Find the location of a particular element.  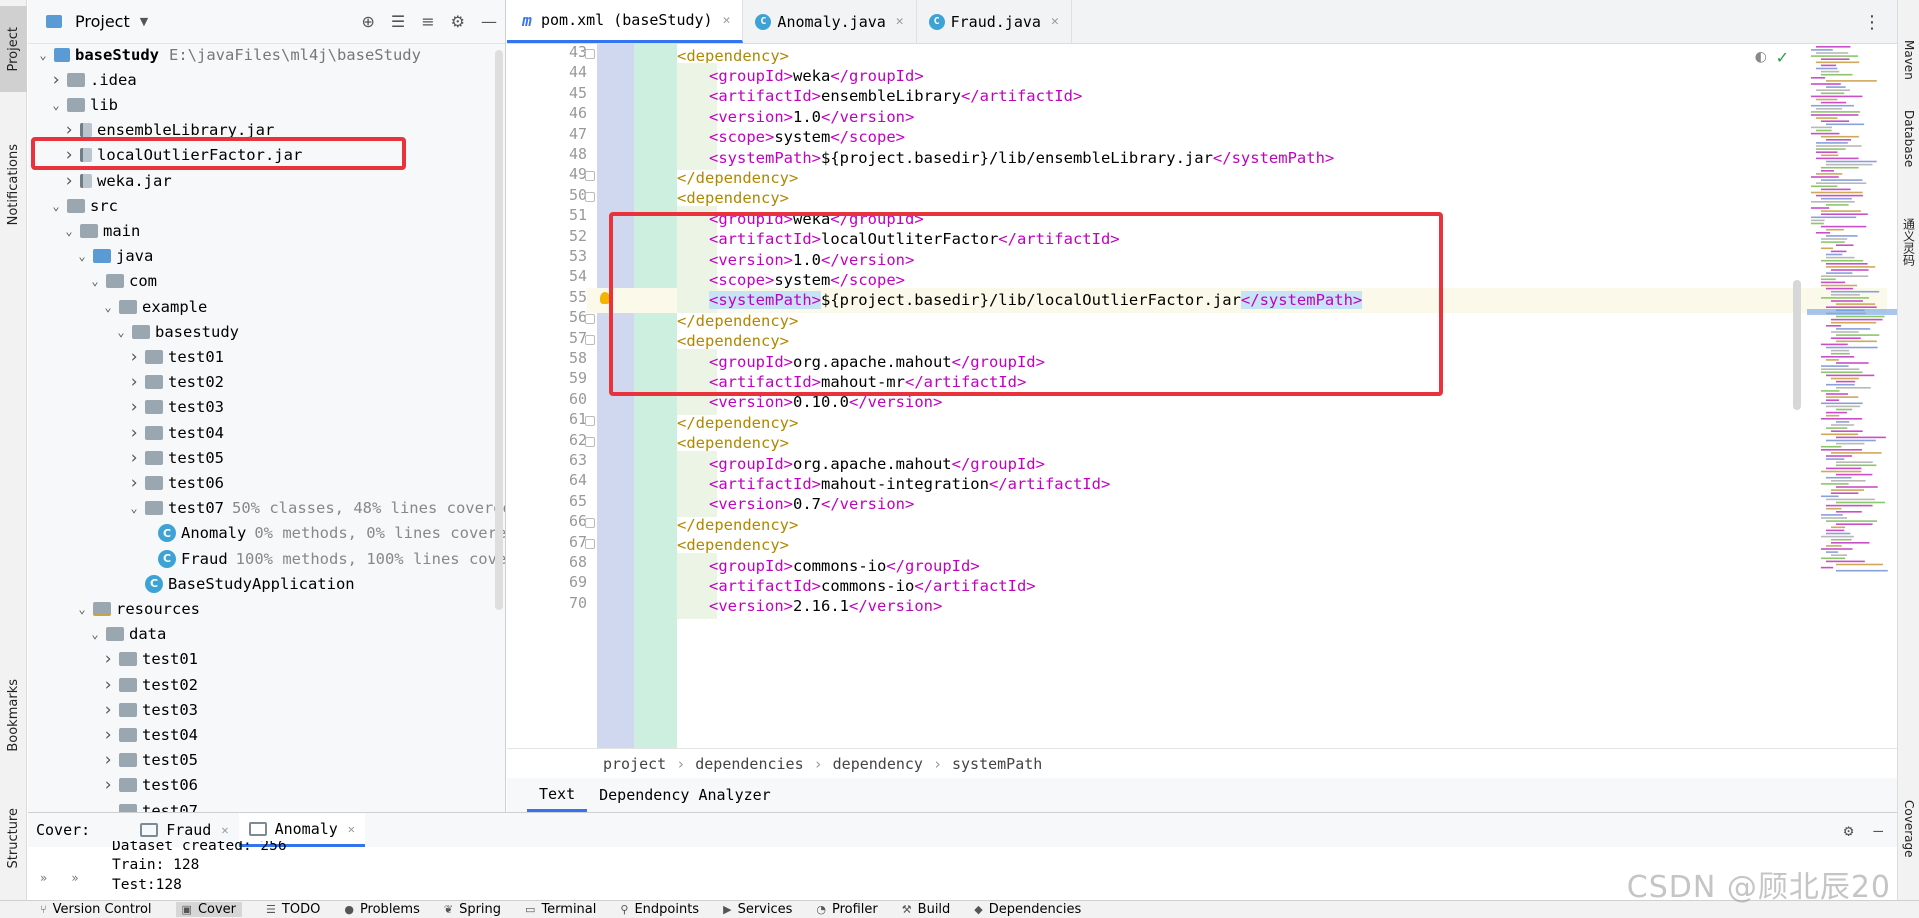

tab-dependency-analyzer: Dependency Analyzer is located at coordinates (685, 795).